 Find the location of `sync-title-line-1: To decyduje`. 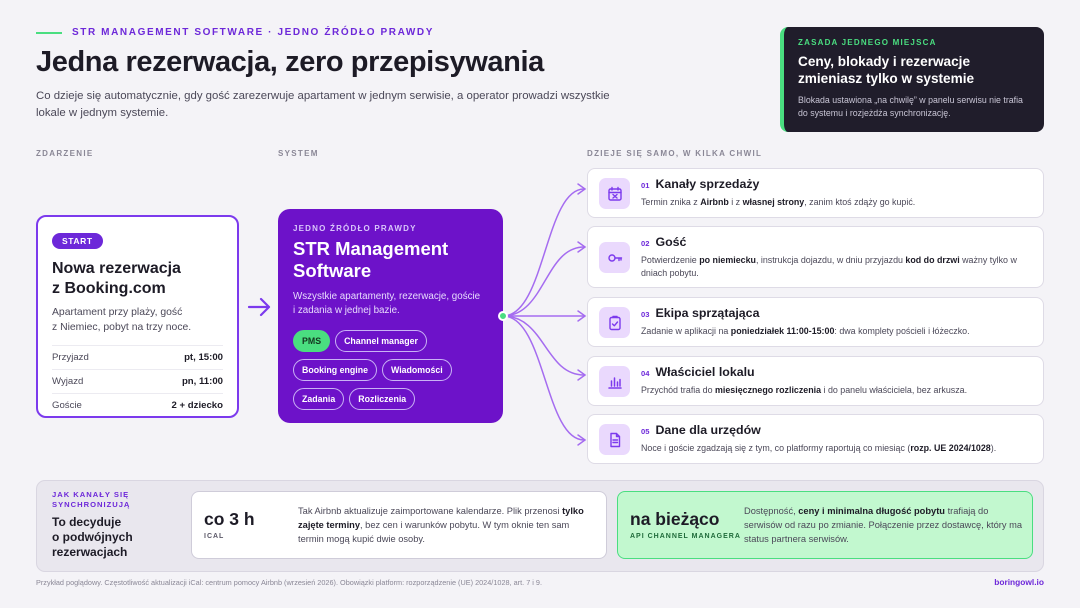

sync-title-line-1: To decyduje is located at coordinates (87, 522).